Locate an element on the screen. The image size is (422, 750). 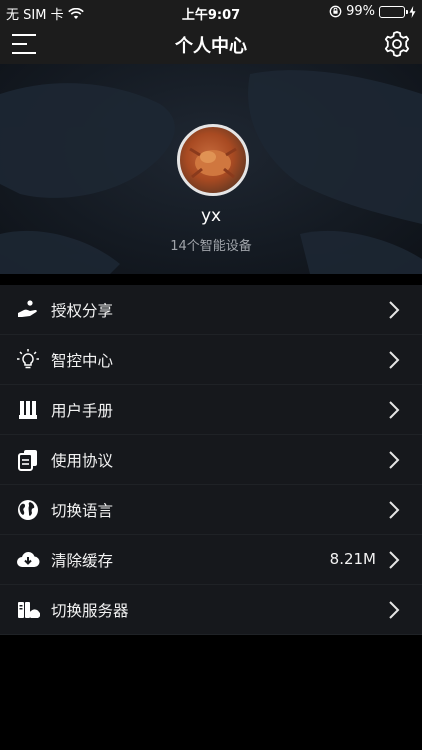
avatar-image is located at coordinates (213, 163).